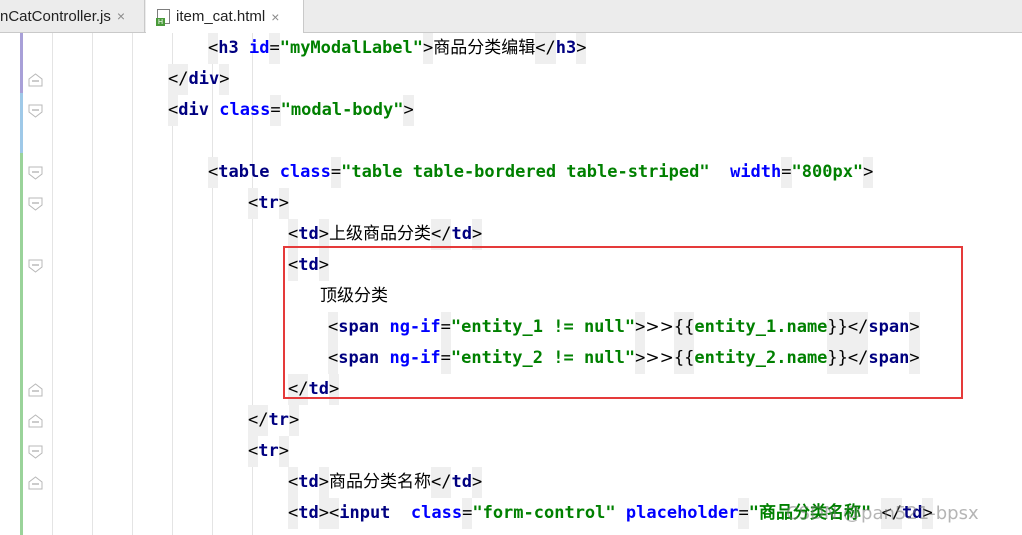  I want to click on tab-item-cat-html: H item_cat.html ×, so click(225, 16).